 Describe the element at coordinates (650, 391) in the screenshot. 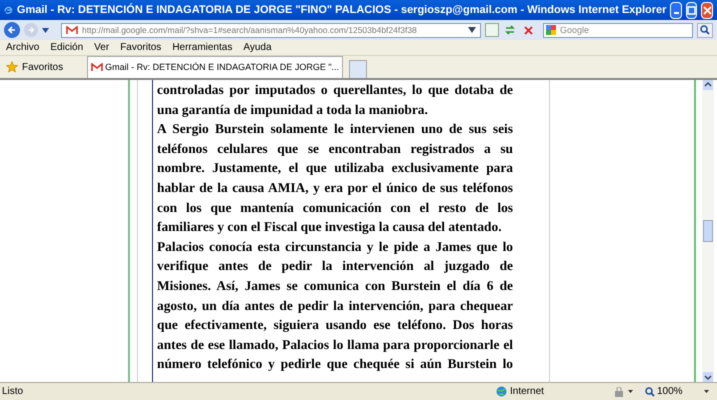

I see `magnifier-icon` at that location.